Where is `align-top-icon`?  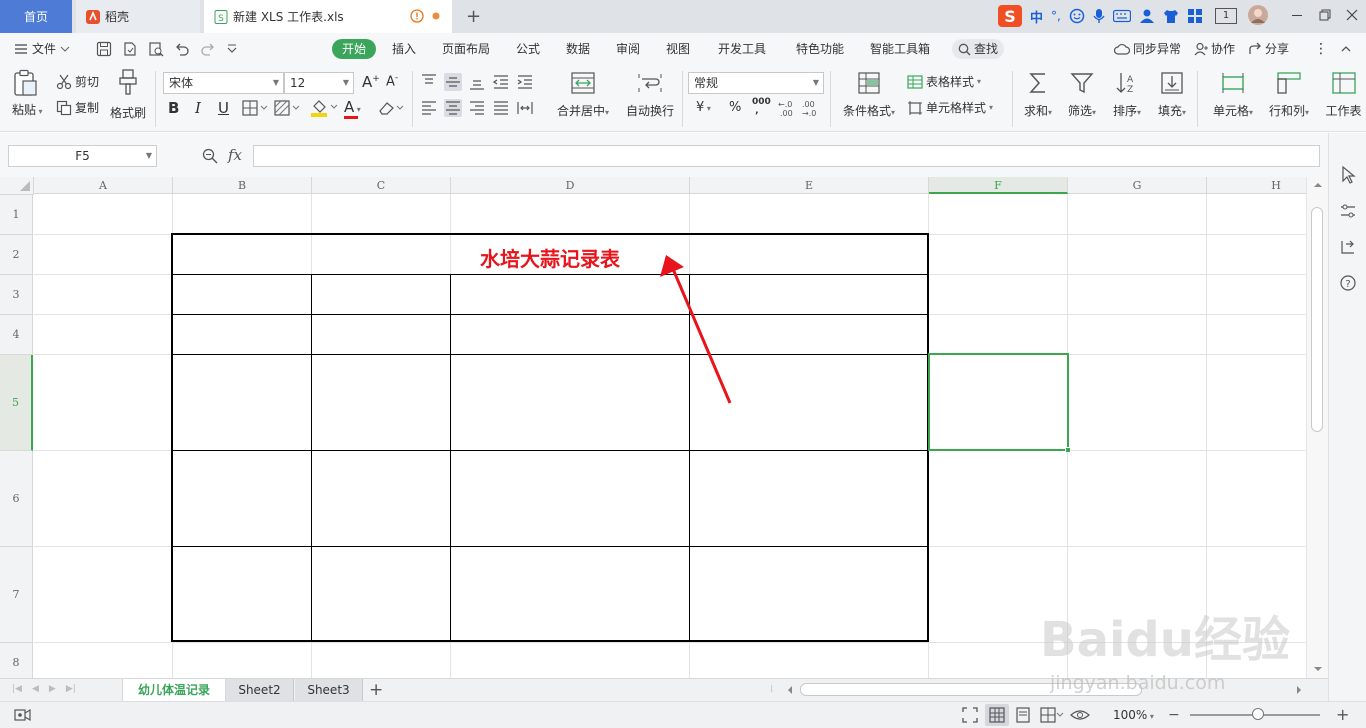 align-top-icon is located at coordinates (429, 82).